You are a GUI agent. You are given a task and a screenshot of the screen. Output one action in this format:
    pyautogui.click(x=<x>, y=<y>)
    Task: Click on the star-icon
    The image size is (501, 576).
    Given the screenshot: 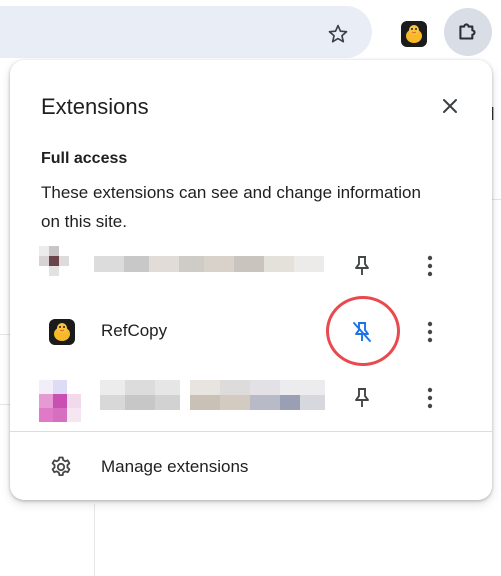 What is the action you would take?
    pyautogui.click(x=338, y=33)
    